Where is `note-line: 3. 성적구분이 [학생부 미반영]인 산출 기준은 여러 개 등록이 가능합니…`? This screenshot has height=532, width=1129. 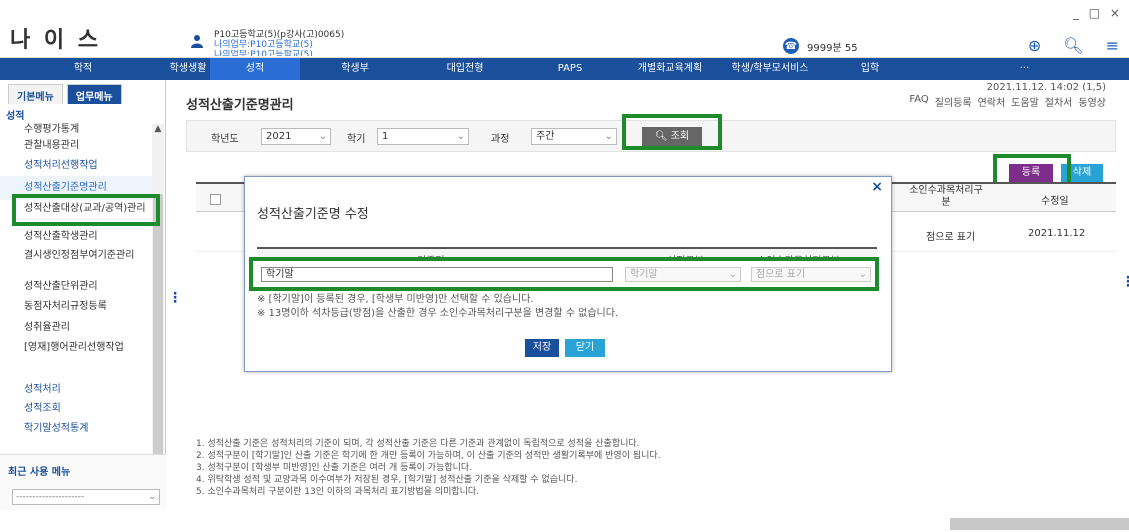 note-line: 3. 성적구분이 [학생부 미반영]인 산출 기준은 여러 개 등록이 가능합니… is located at coordinates (334, 468).